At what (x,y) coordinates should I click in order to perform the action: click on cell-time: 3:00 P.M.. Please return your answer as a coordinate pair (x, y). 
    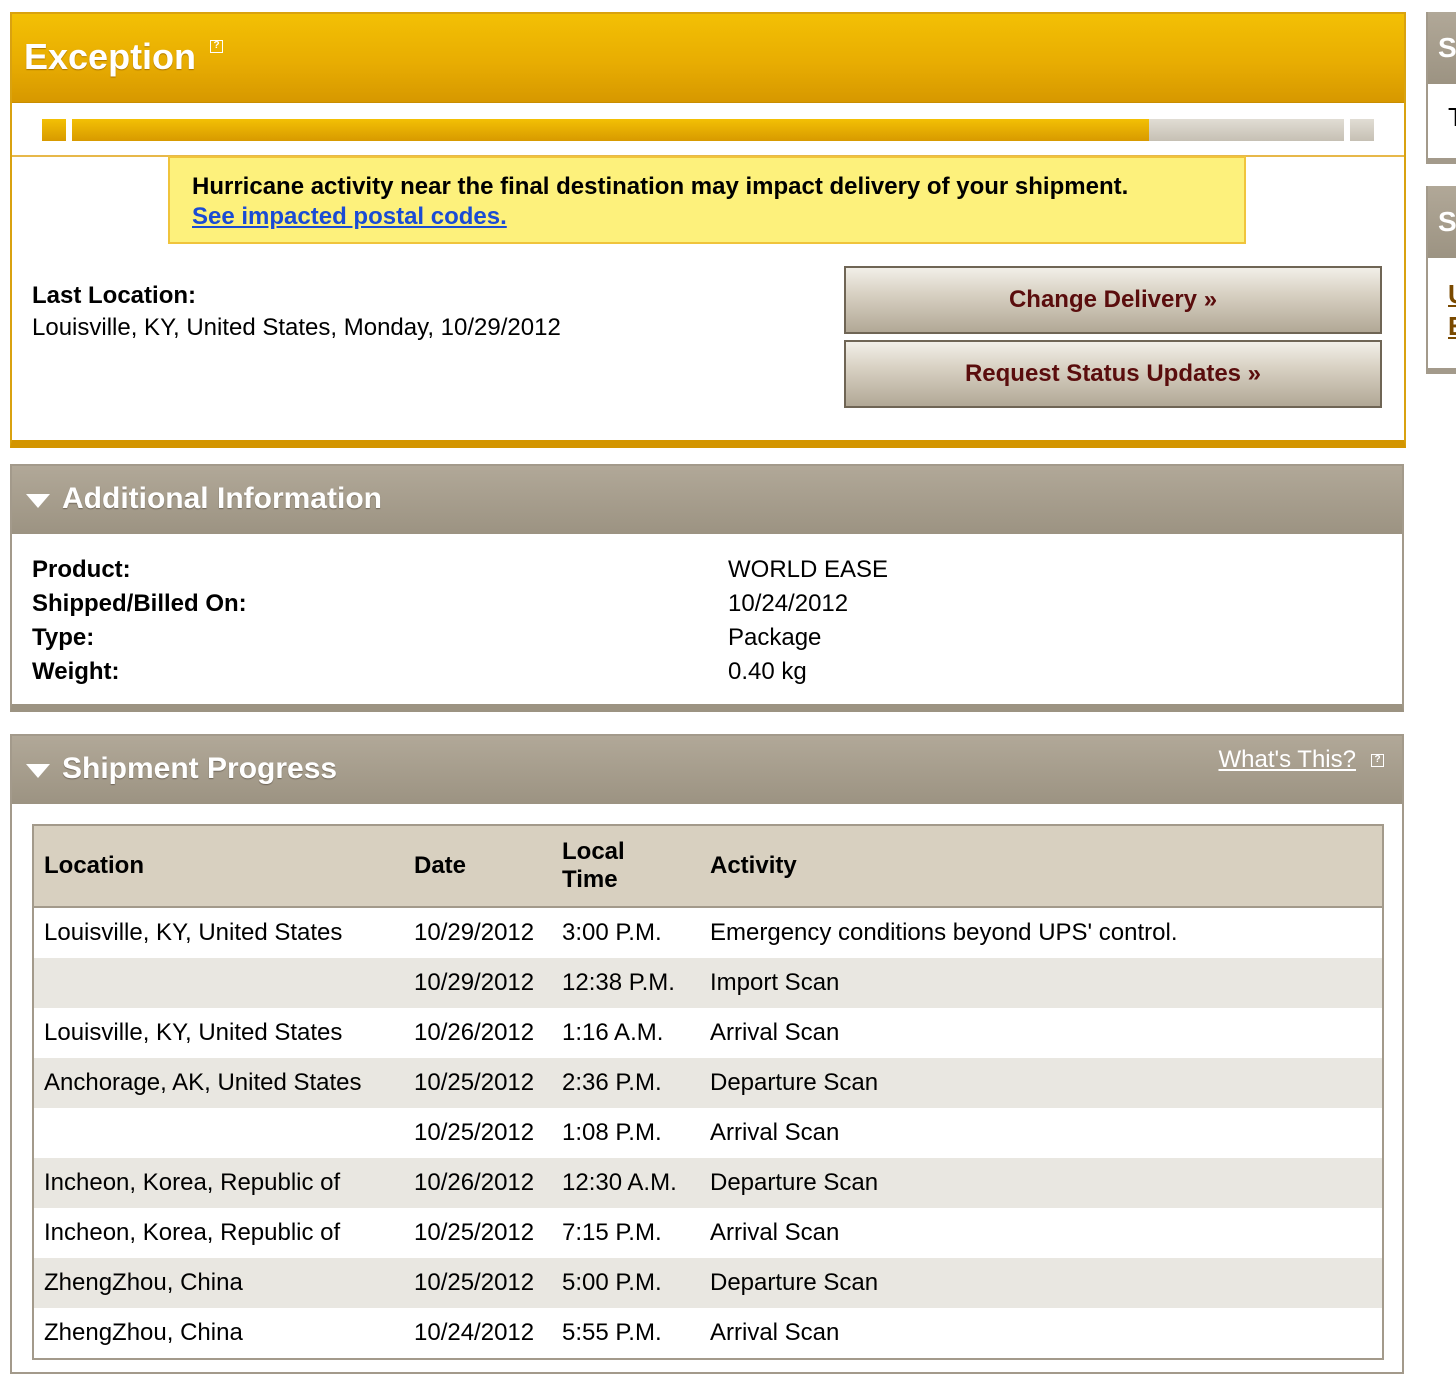
    Looking at the image, I should click on (612, 932).